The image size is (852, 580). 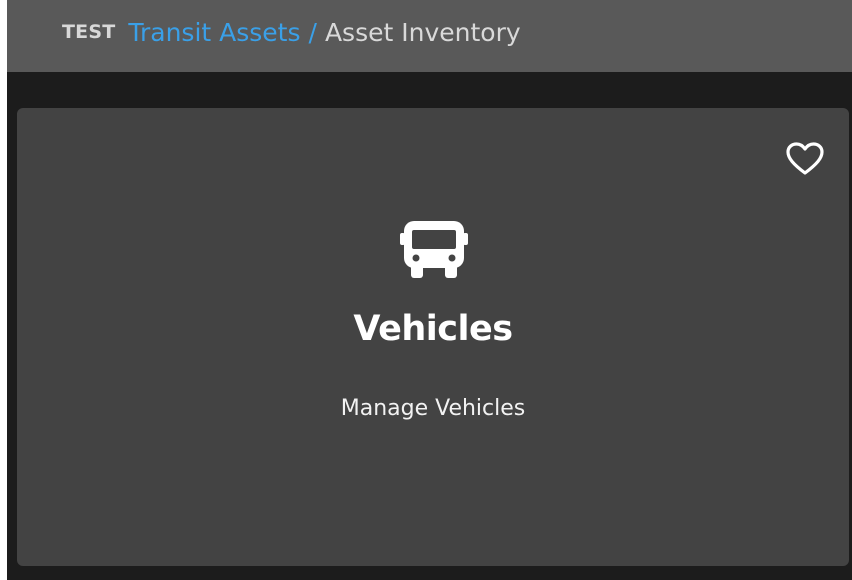 I want to click on heart-outline-icon, so click(x=805, y=158).